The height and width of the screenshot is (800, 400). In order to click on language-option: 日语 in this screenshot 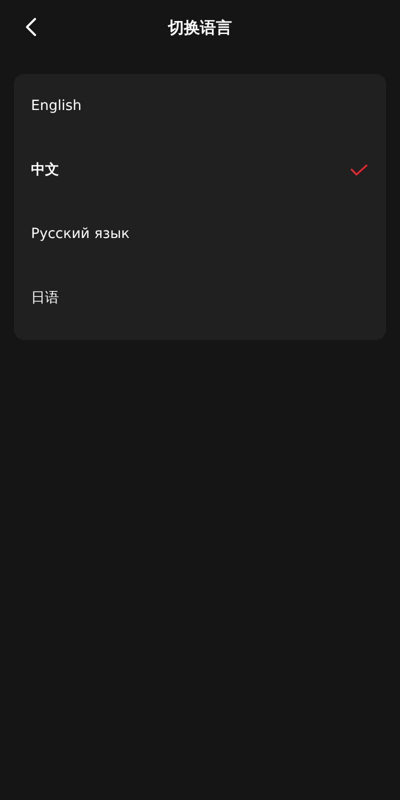, I will do `click(200, 298)`.